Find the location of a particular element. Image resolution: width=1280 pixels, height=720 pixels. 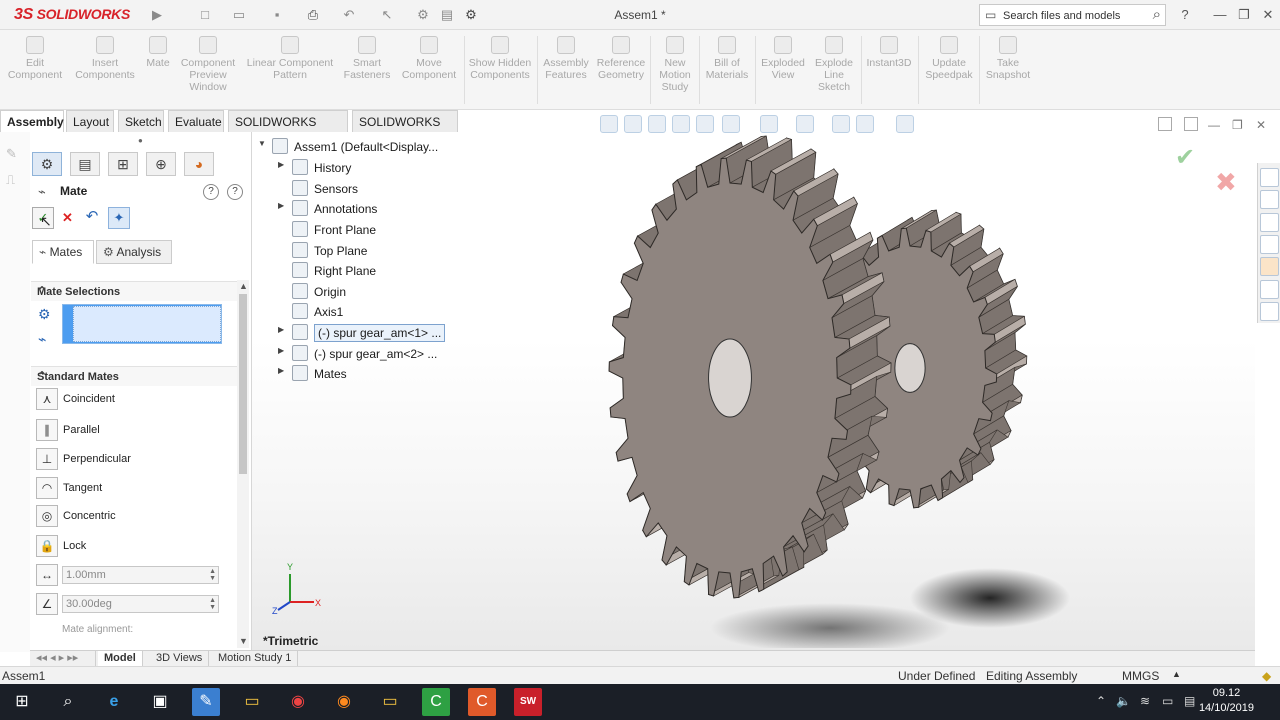

exploded-view-button: Exploded View is located at coordinates (783, 71).